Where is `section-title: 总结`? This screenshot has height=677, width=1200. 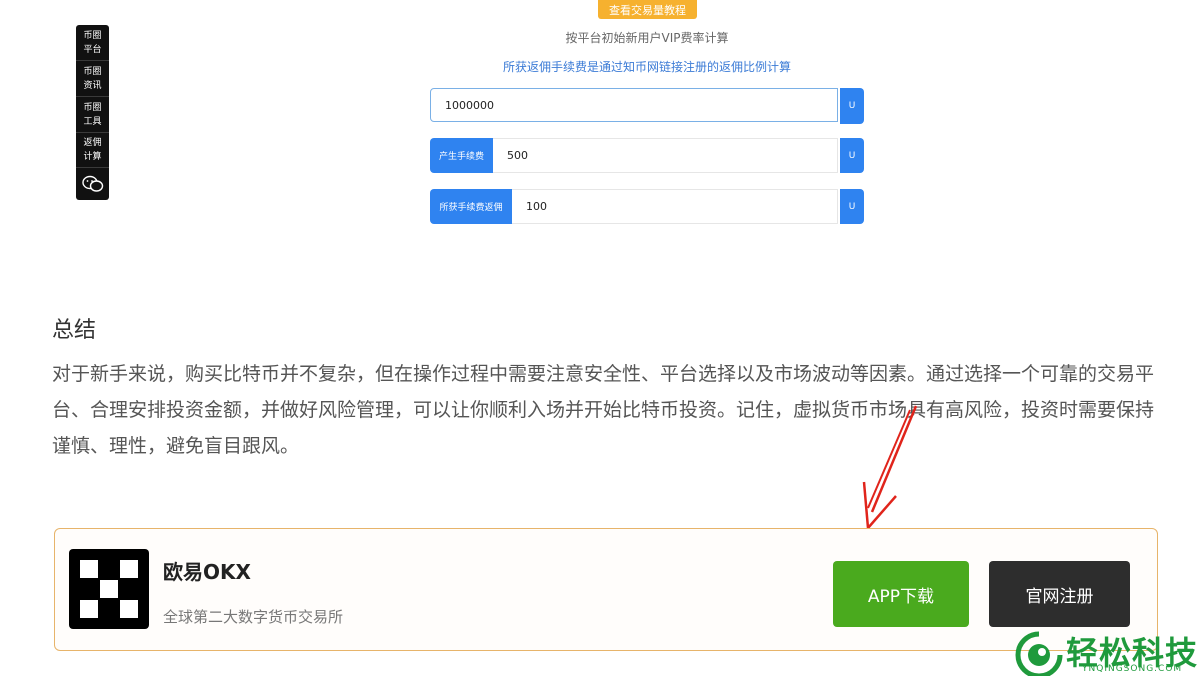 section-title: 总结 is located at coordinates (74, 330).